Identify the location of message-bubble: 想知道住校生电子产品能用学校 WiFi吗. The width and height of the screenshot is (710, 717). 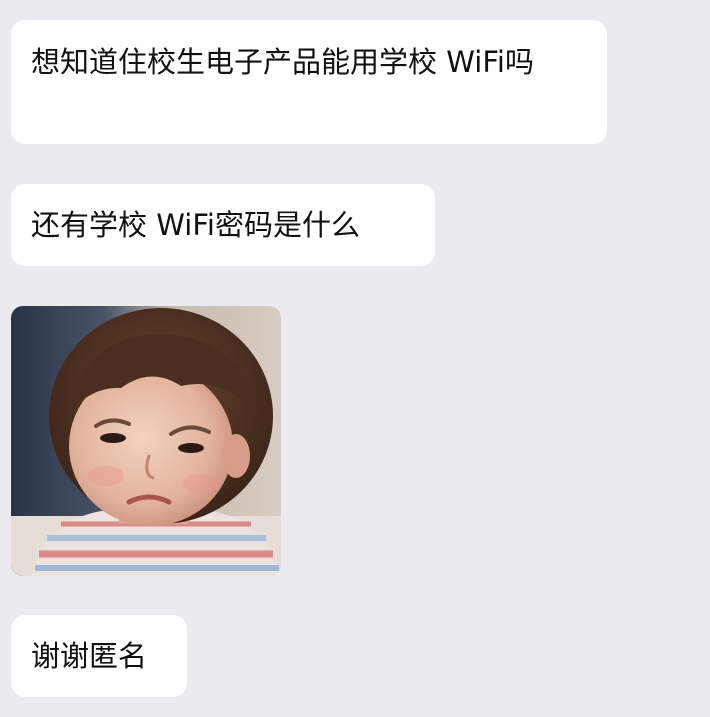
(309, 82).